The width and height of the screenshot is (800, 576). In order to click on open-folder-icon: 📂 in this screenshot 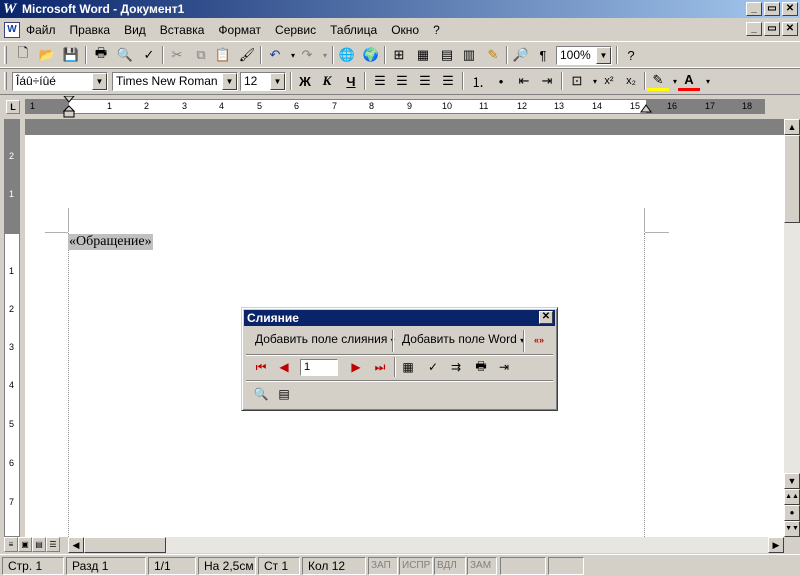, I will do `click(47, 55)`.